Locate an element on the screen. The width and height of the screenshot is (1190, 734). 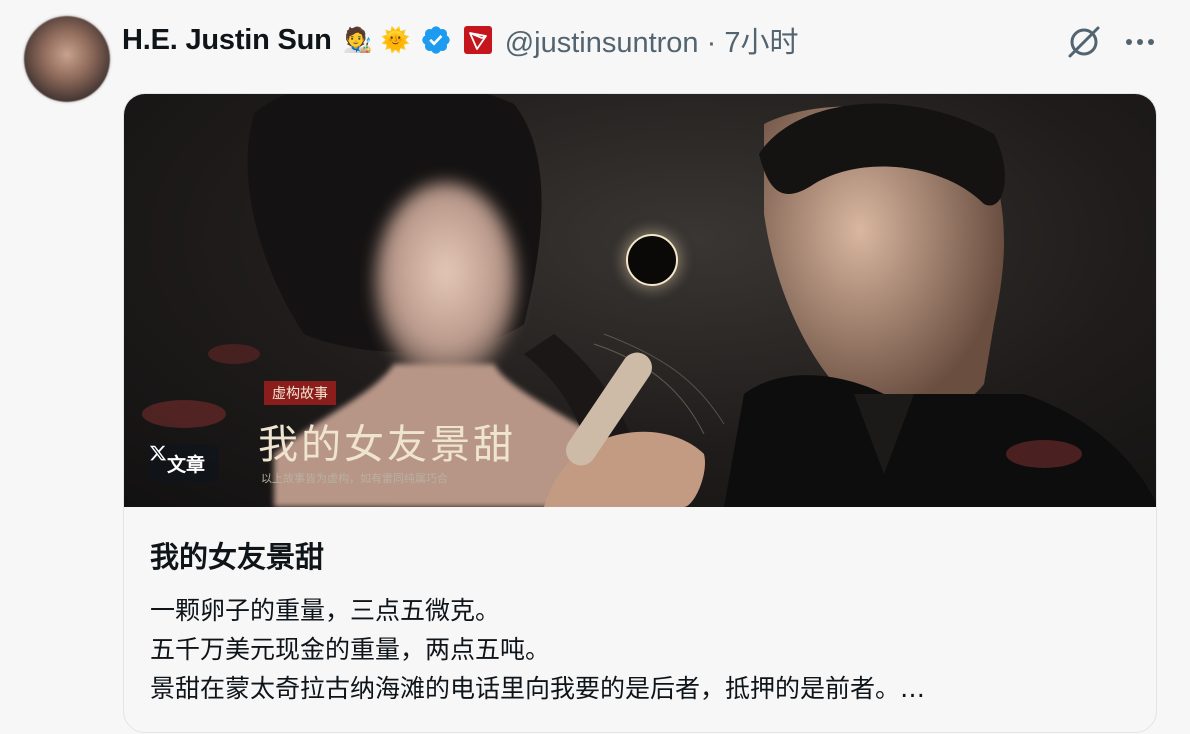
poster-note: 以上故事皆为虚构，如有雷同纯属巧合 is located at coordinates (354, 478).